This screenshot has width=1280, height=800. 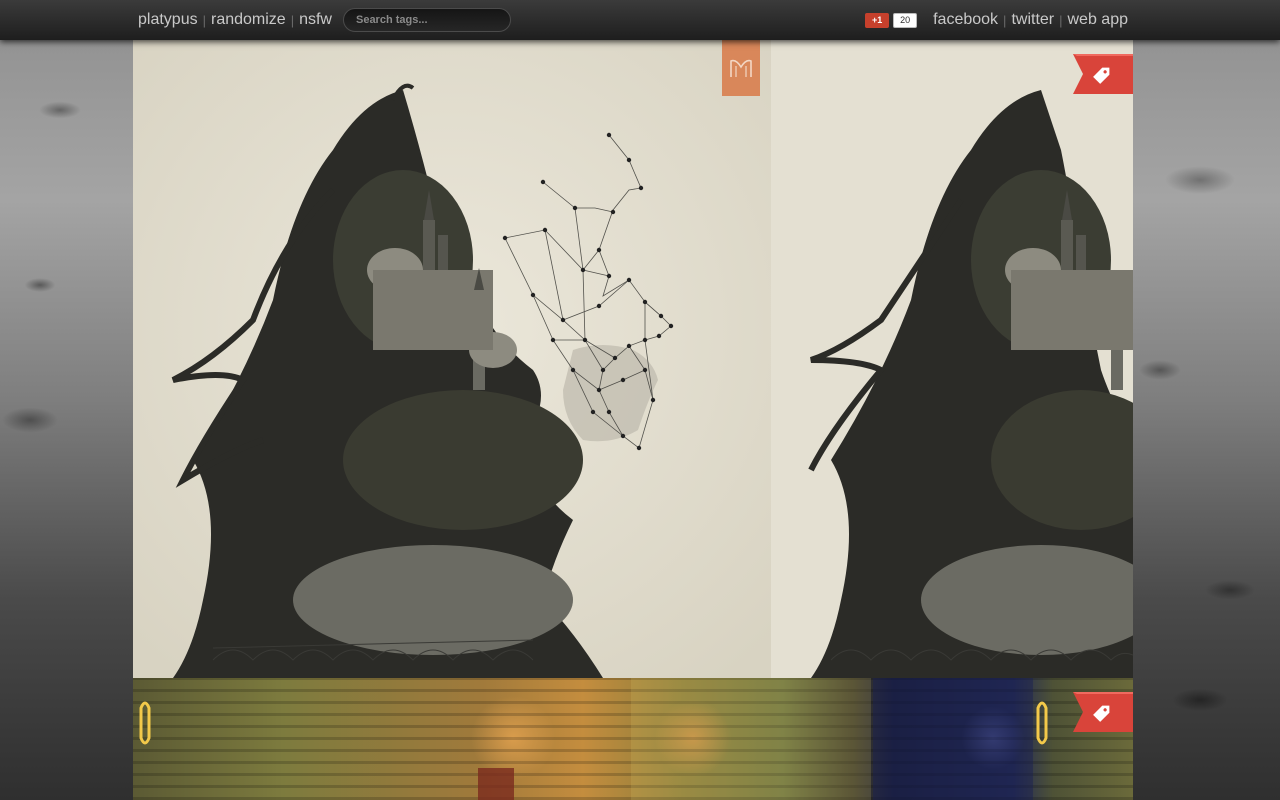 I want to click on logo-badge, so click(x=741, y=68).